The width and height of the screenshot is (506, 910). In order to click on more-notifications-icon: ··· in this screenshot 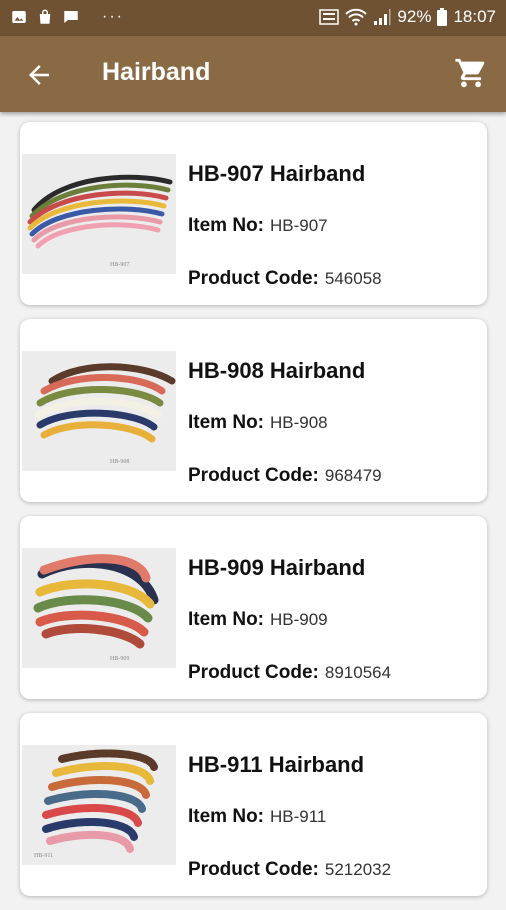, I will do `click(113, 16)`.